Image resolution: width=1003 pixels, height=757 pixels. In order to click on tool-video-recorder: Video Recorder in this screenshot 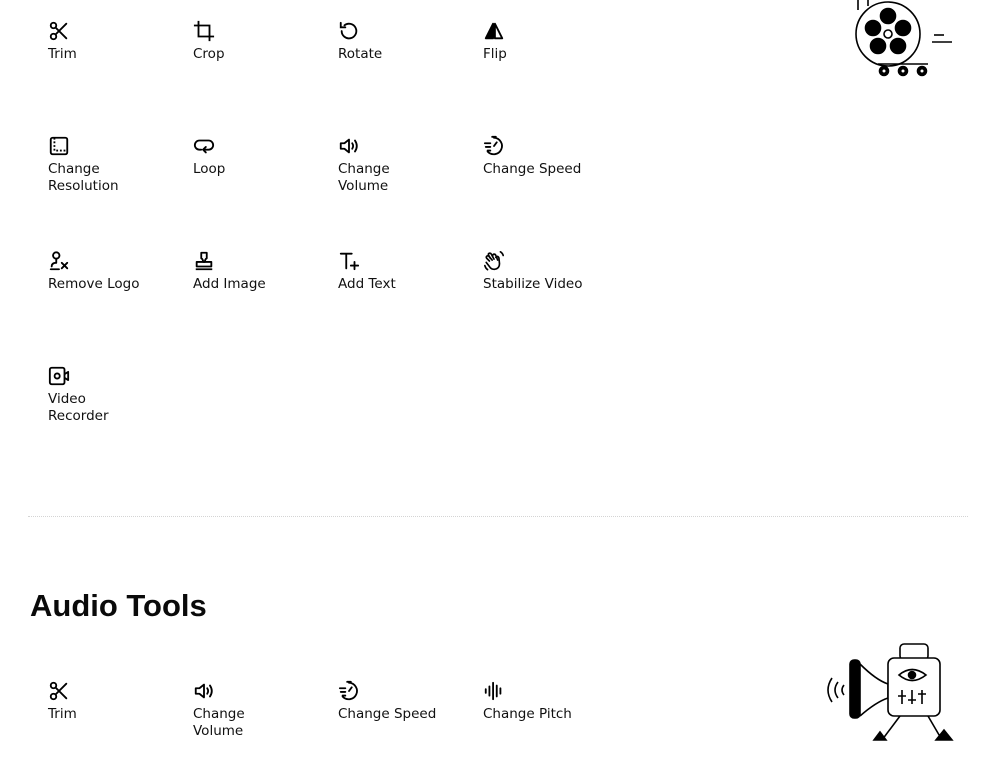, I will do `click(113, 395)`.